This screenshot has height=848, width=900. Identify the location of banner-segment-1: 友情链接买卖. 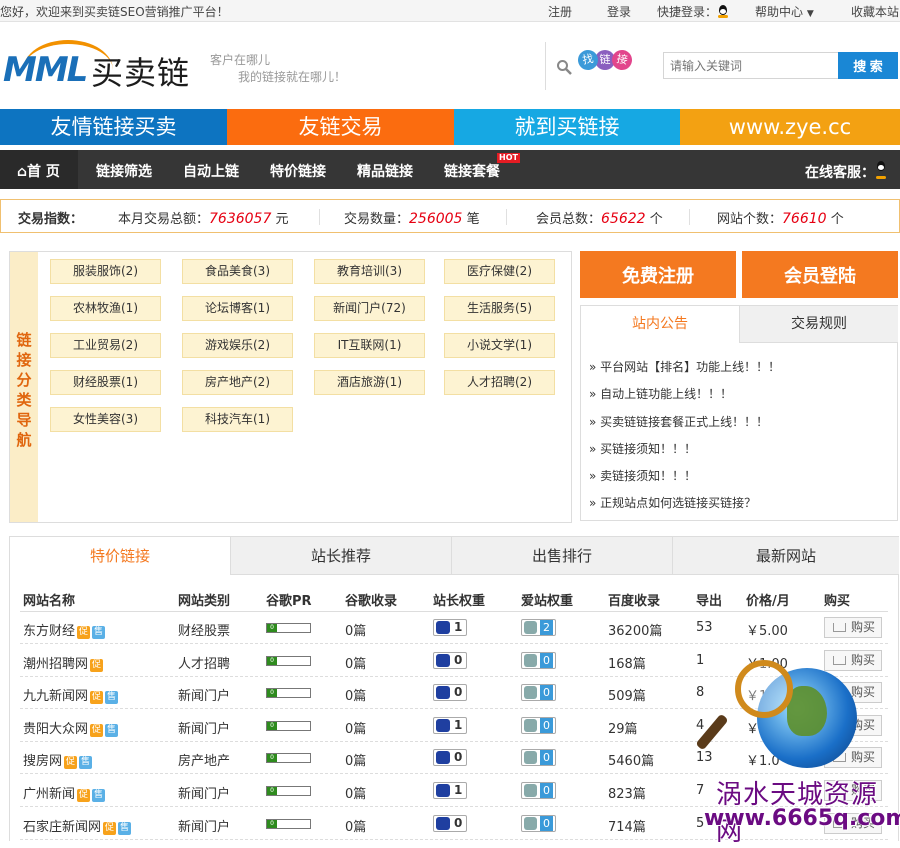
(113, 127).